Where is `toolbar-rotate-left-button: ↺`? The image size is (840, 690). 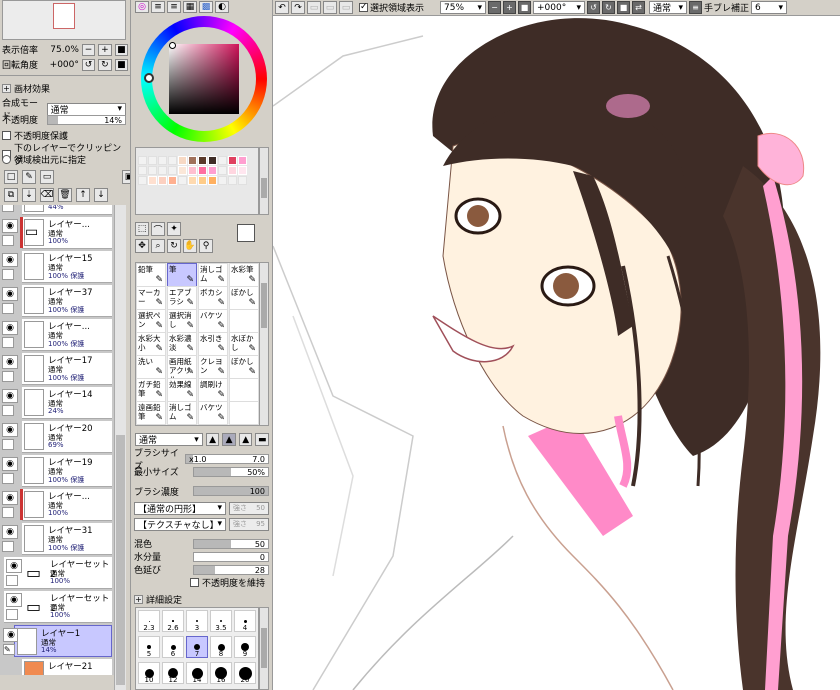 toolbar-rotate-left-button: ↺ is located at coordinates (594, 7).